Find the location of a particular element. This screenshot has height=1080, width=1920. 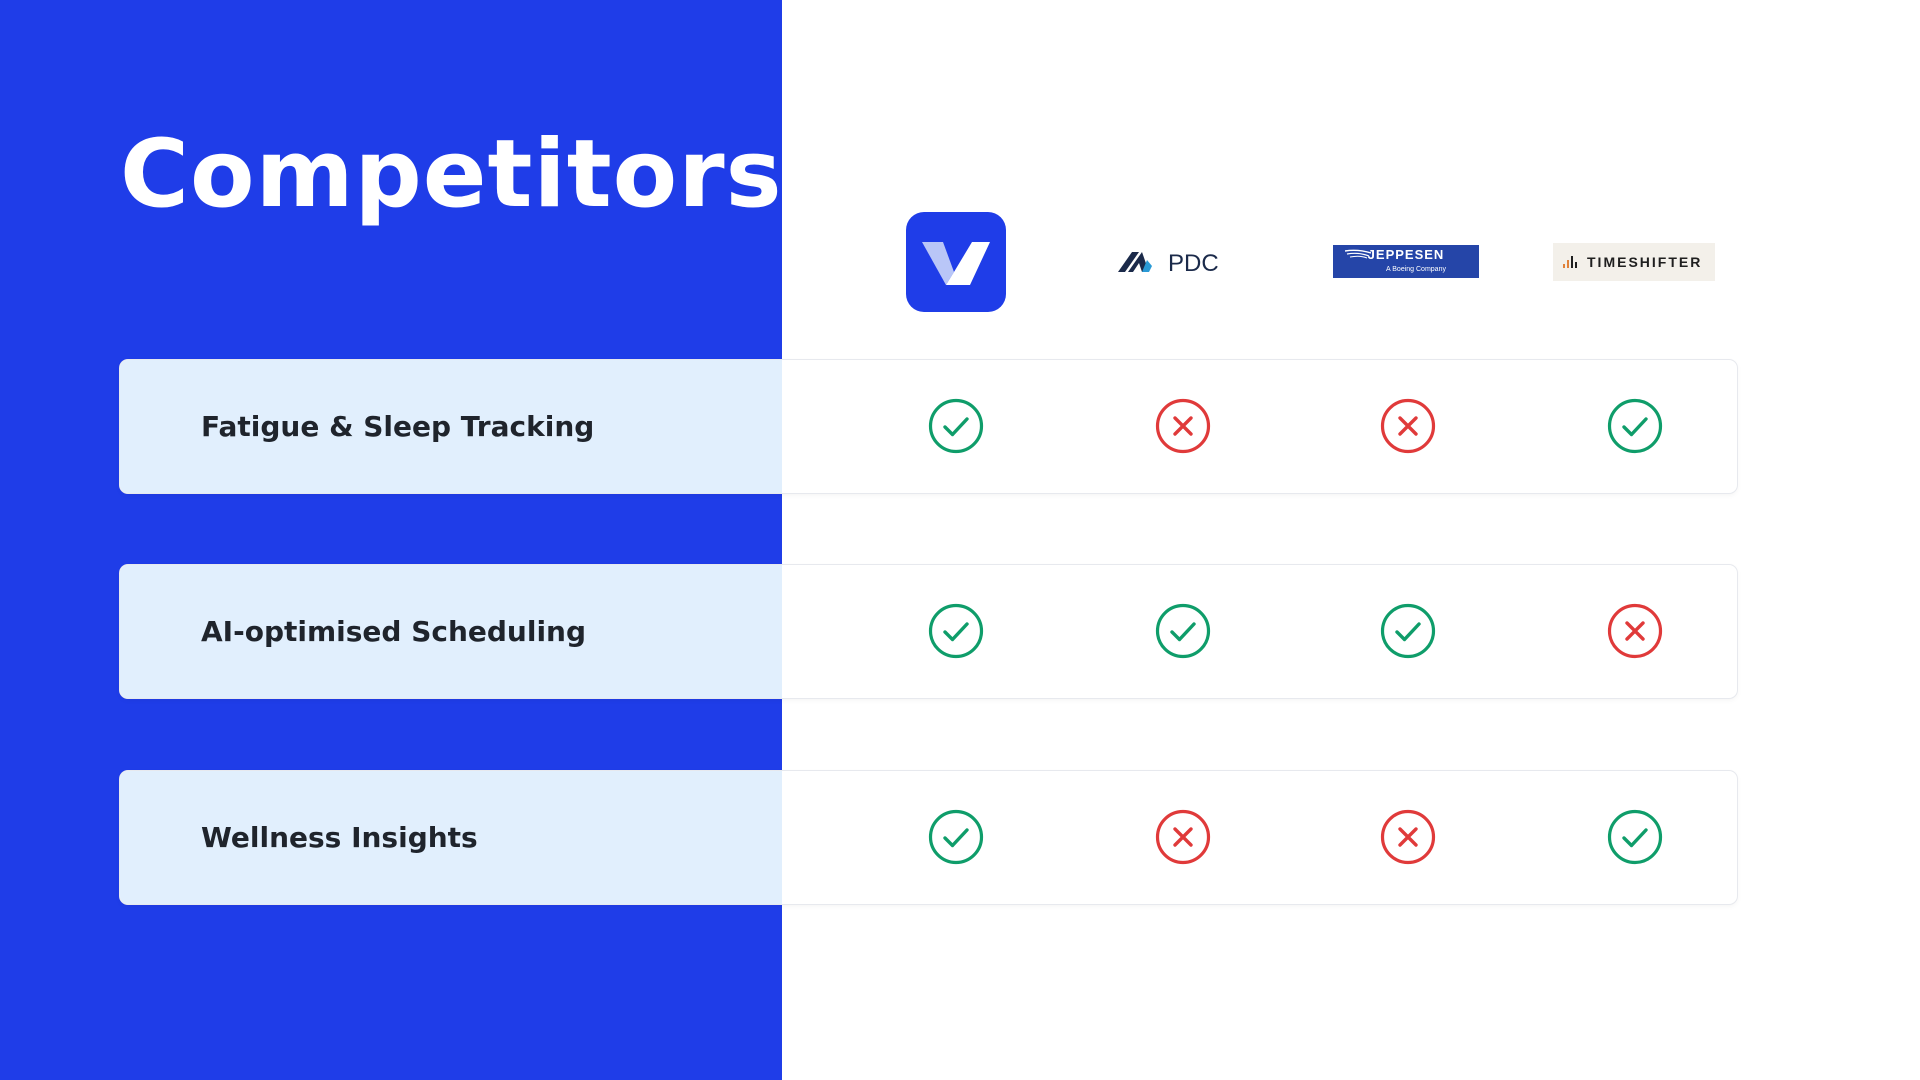

feature-row: AI-optimised Scheduling is located at coordinates (928, 631).